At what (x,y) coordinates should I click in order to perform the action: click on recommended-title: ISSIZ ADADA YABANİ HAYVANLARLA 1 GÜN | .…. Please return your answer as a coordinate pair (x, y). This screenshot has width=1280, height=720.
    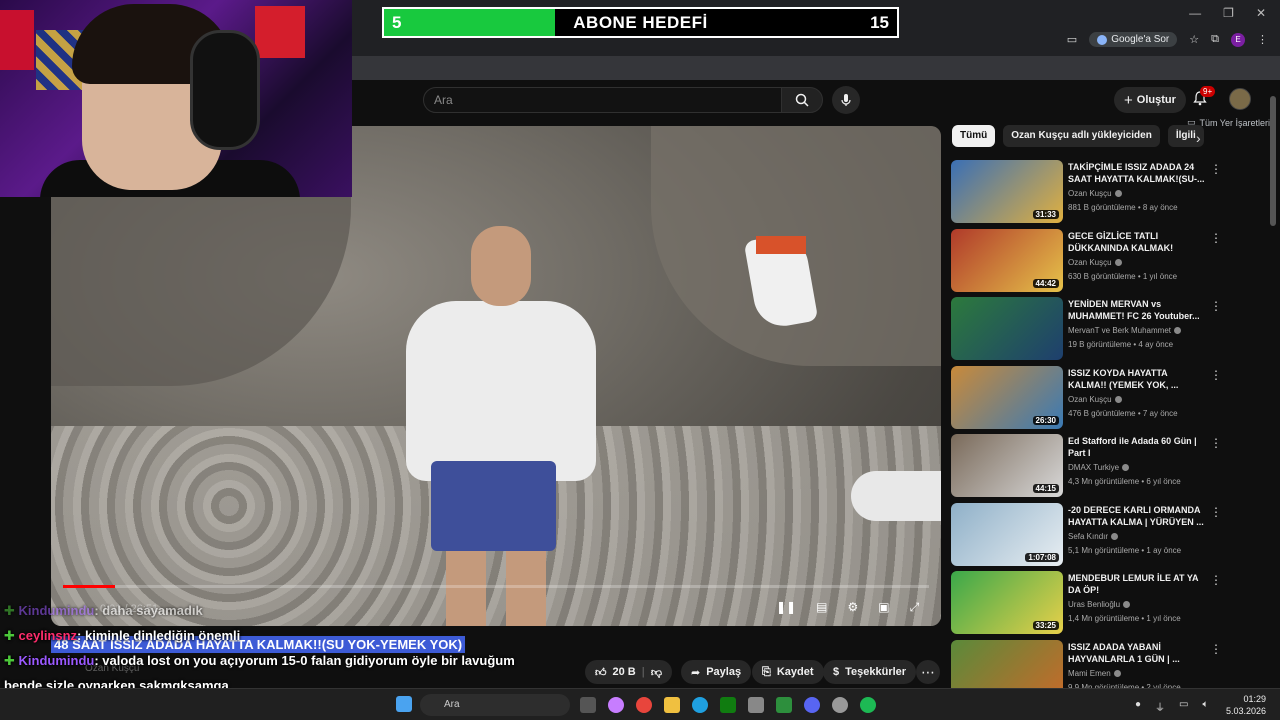
    Looking at the image, I should click on (1138, 653).